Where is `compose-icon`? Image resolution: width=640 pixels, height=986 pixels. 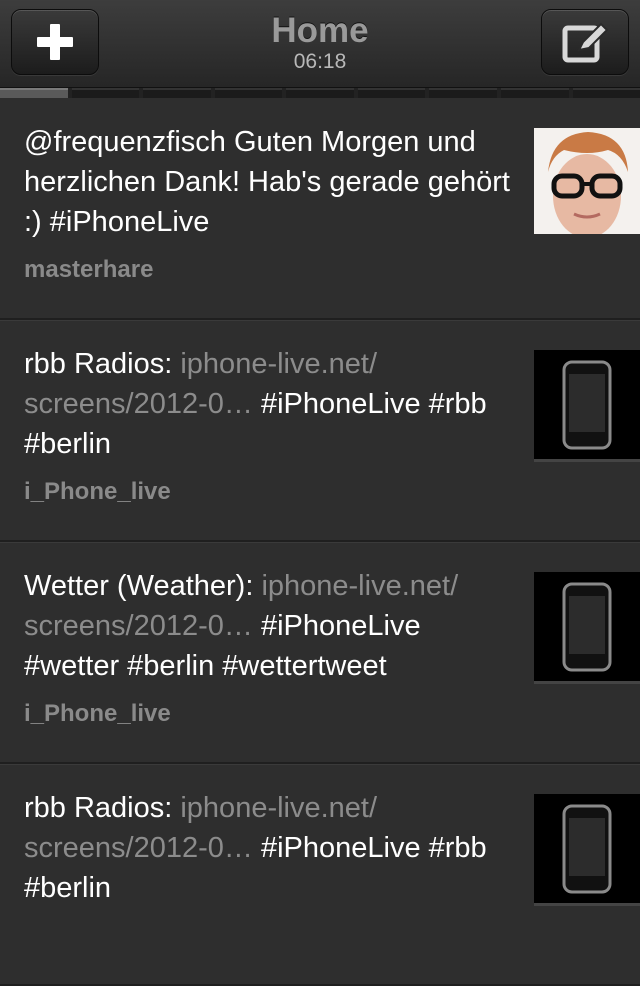
compose-icon is located at coordinates (585, 42).